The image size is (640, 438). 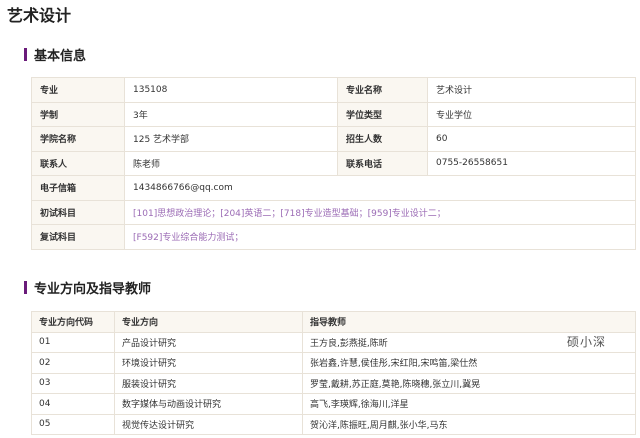 I want to click on table-row: 专业 135108 专业名称 艺术设计, so click(x=333, y=90).